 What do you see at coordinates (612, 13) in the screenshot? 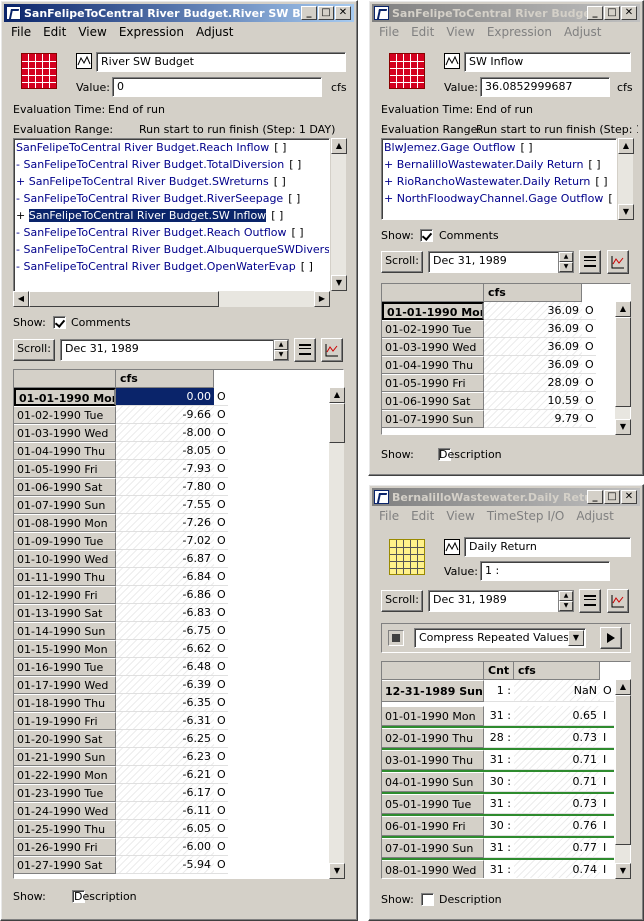
I see `maximize-button: □` at bounding box center [612, 13].